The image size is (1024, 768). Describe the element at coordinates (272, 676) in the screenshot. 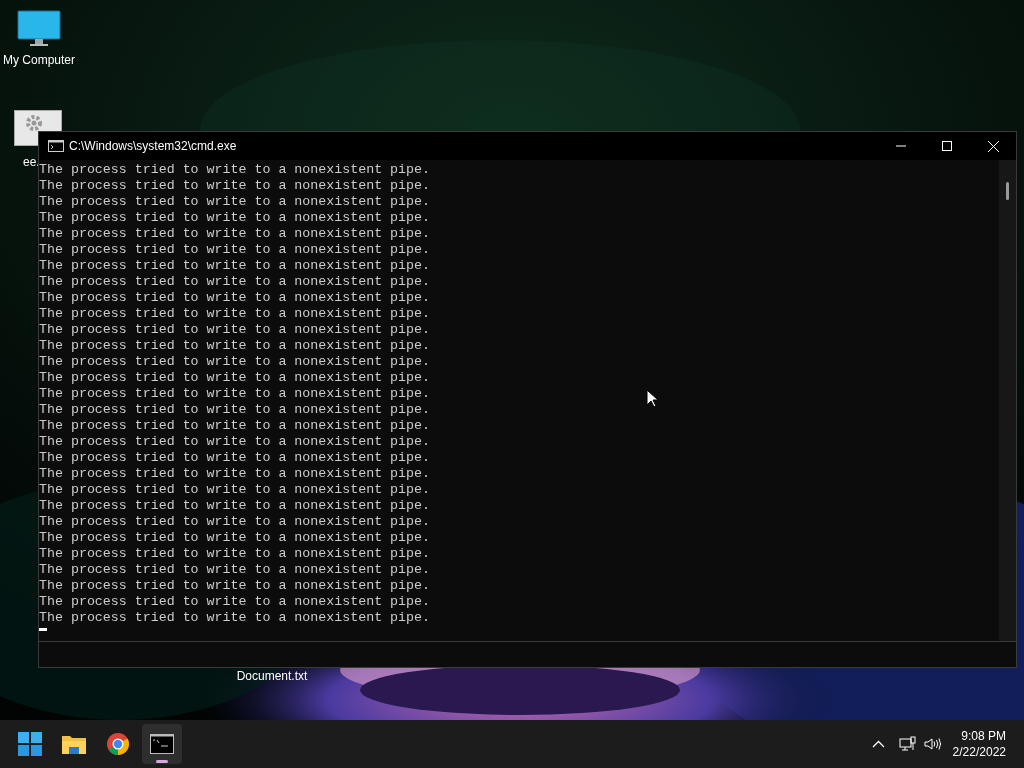

I see `desktop-icon-label: Document.txt` at that location.